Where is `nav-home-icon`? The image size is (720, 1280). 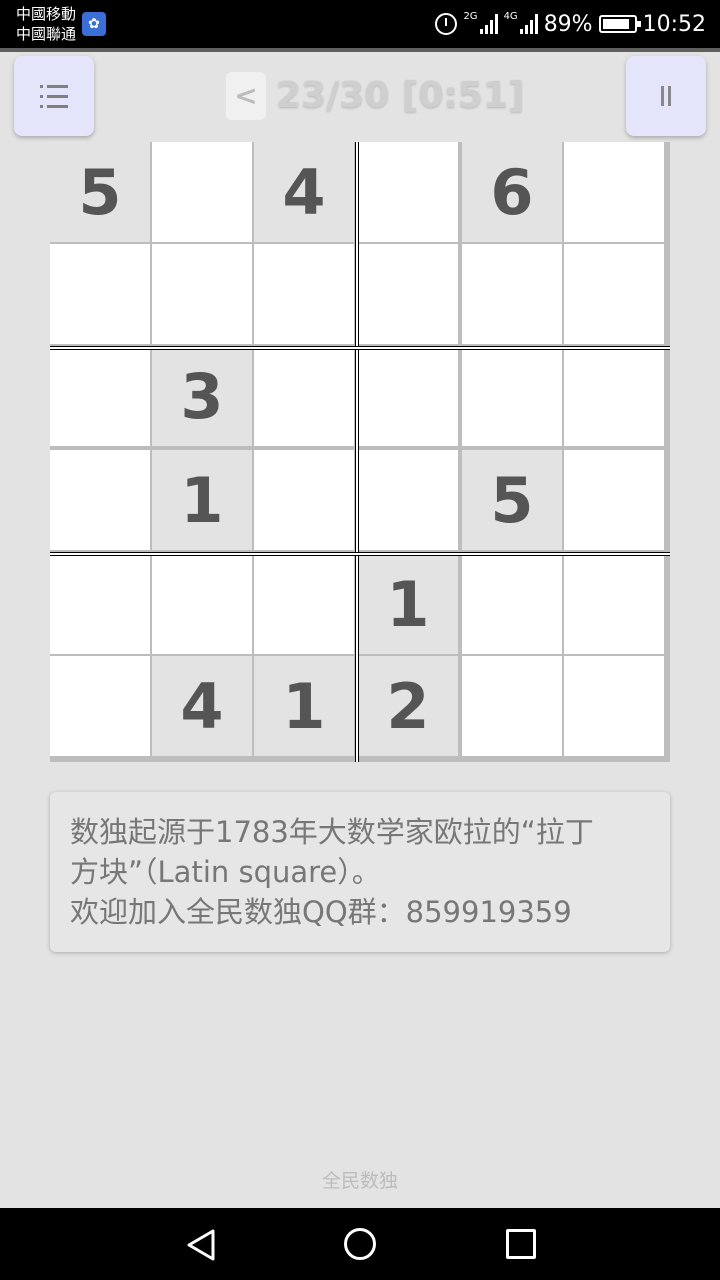 nav-home-icon is located at coordinates (360, 1244).